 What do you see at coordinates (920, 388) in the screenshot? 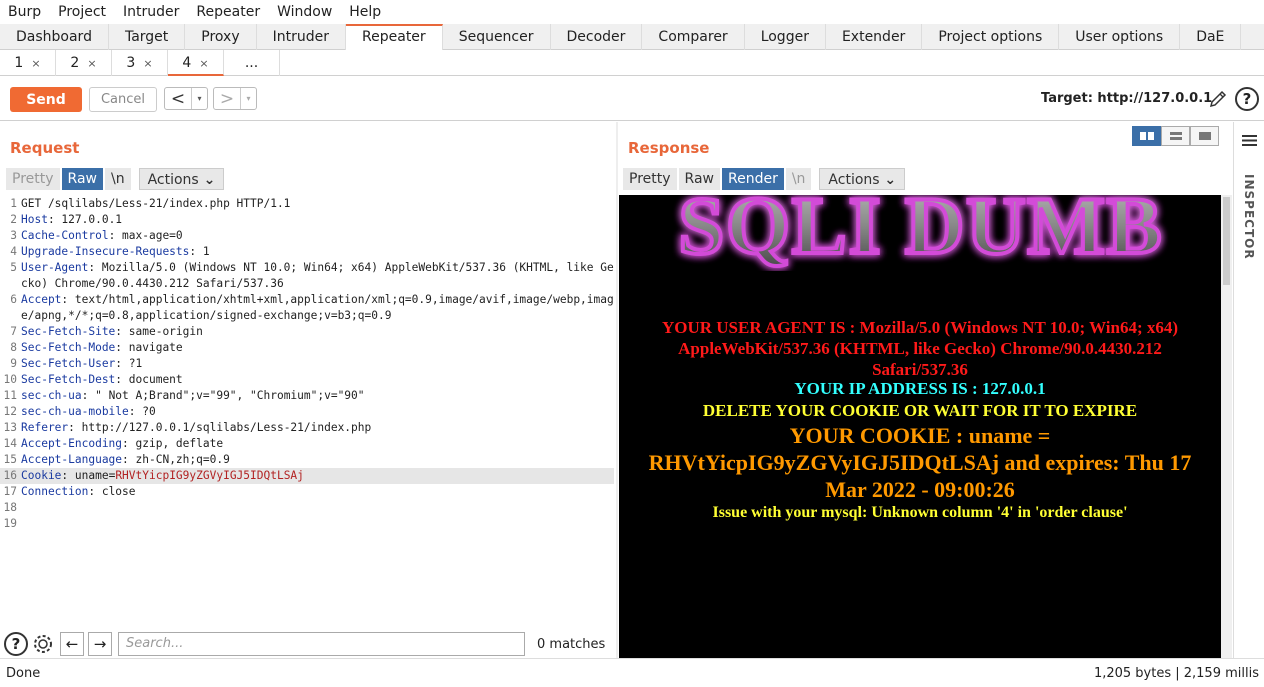
I see `ip-address-text: YOUR IP ADDRESS IS : 127.0.0.1` at bounding box center [920, 388].